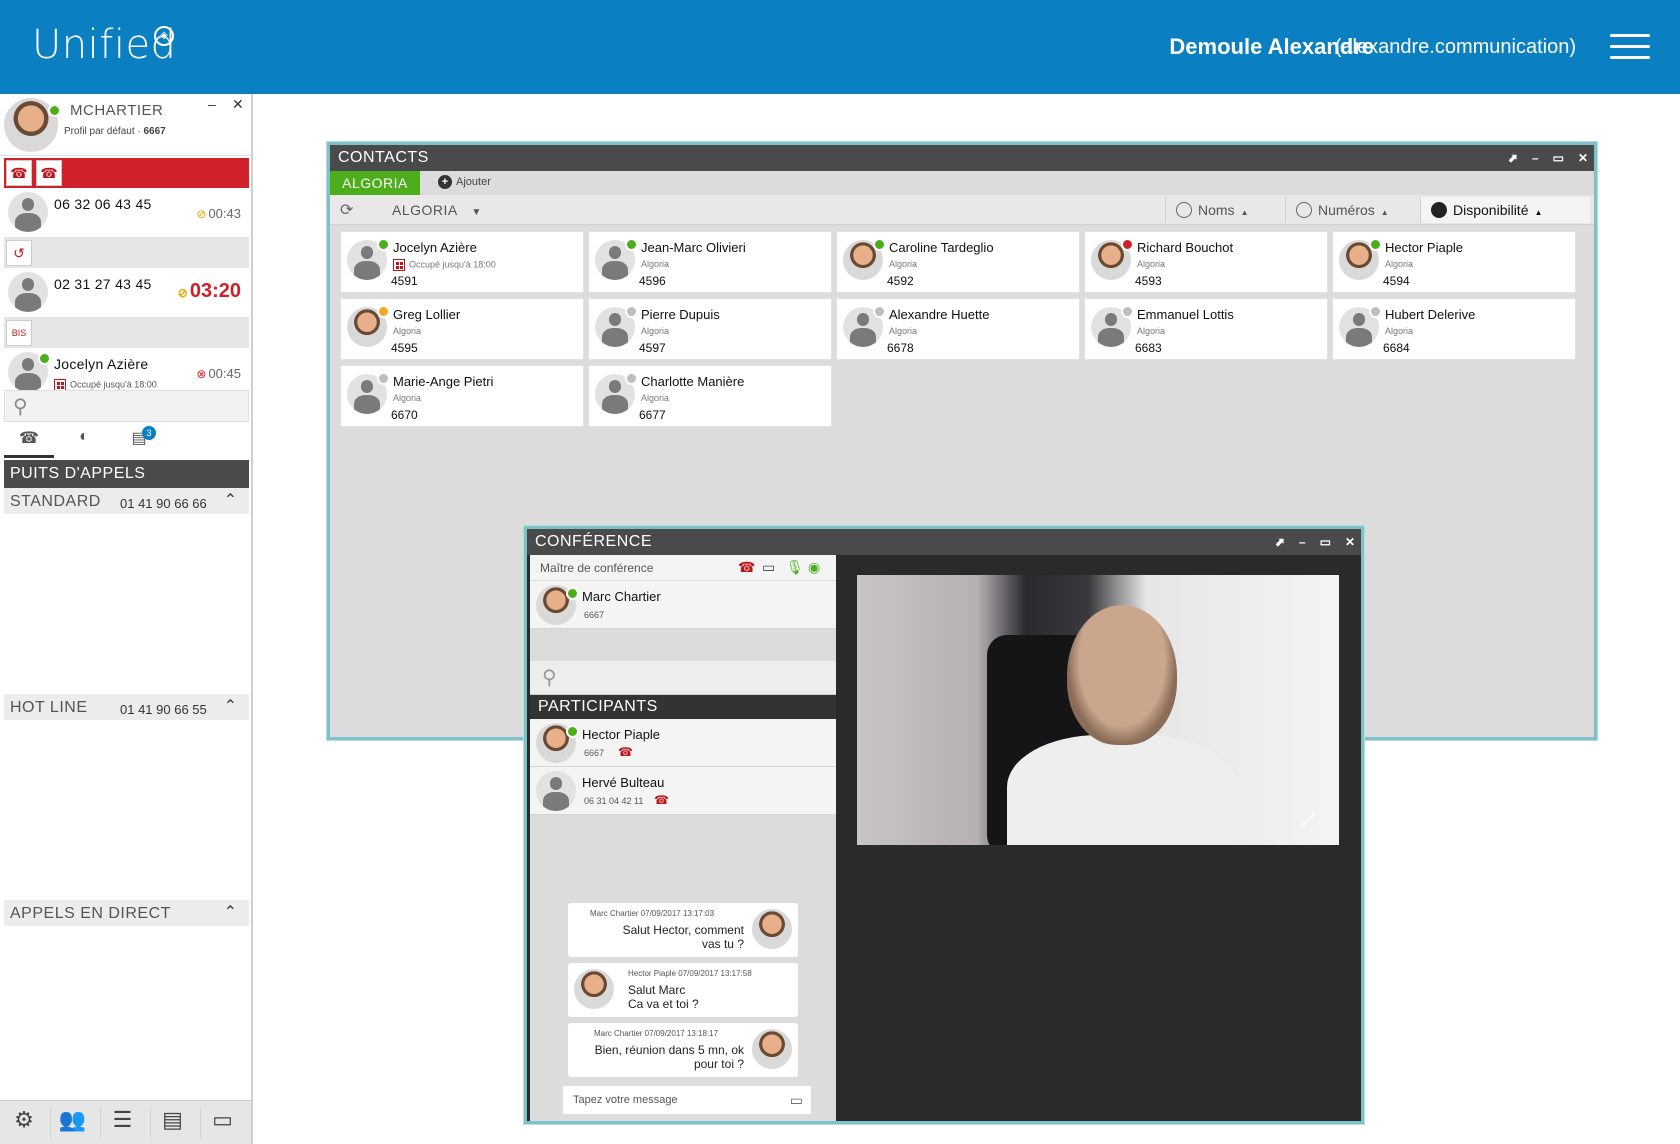 The width and height of the screenshot is (1680, 1144). Describe the element at coordinates (72, 1123) in the screenshot. I see `group-users-icon: 👥` at that location.